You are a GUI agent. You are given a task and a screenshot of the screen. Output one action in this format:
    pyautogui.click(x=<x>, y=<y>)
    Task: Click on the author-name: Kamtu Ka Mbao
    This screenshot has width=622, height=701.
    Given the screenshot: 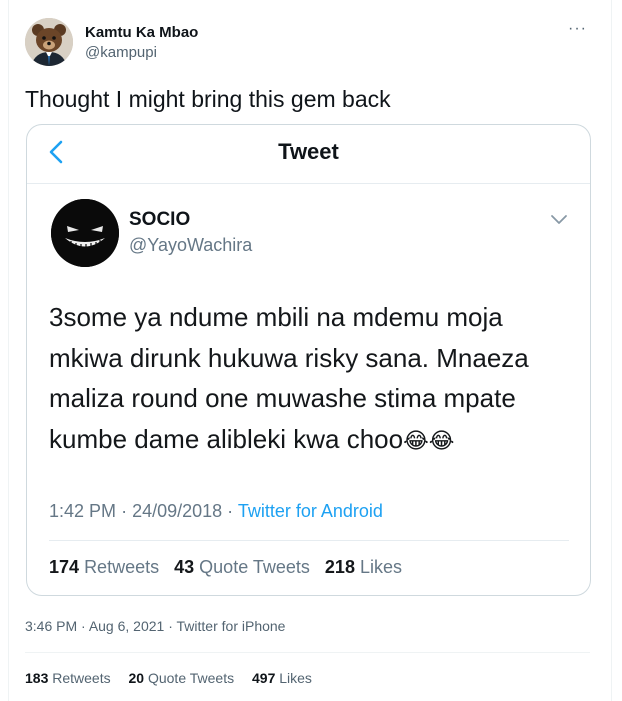 What is the action you would take?
    pyautogui.click(x=141, y=32)
    